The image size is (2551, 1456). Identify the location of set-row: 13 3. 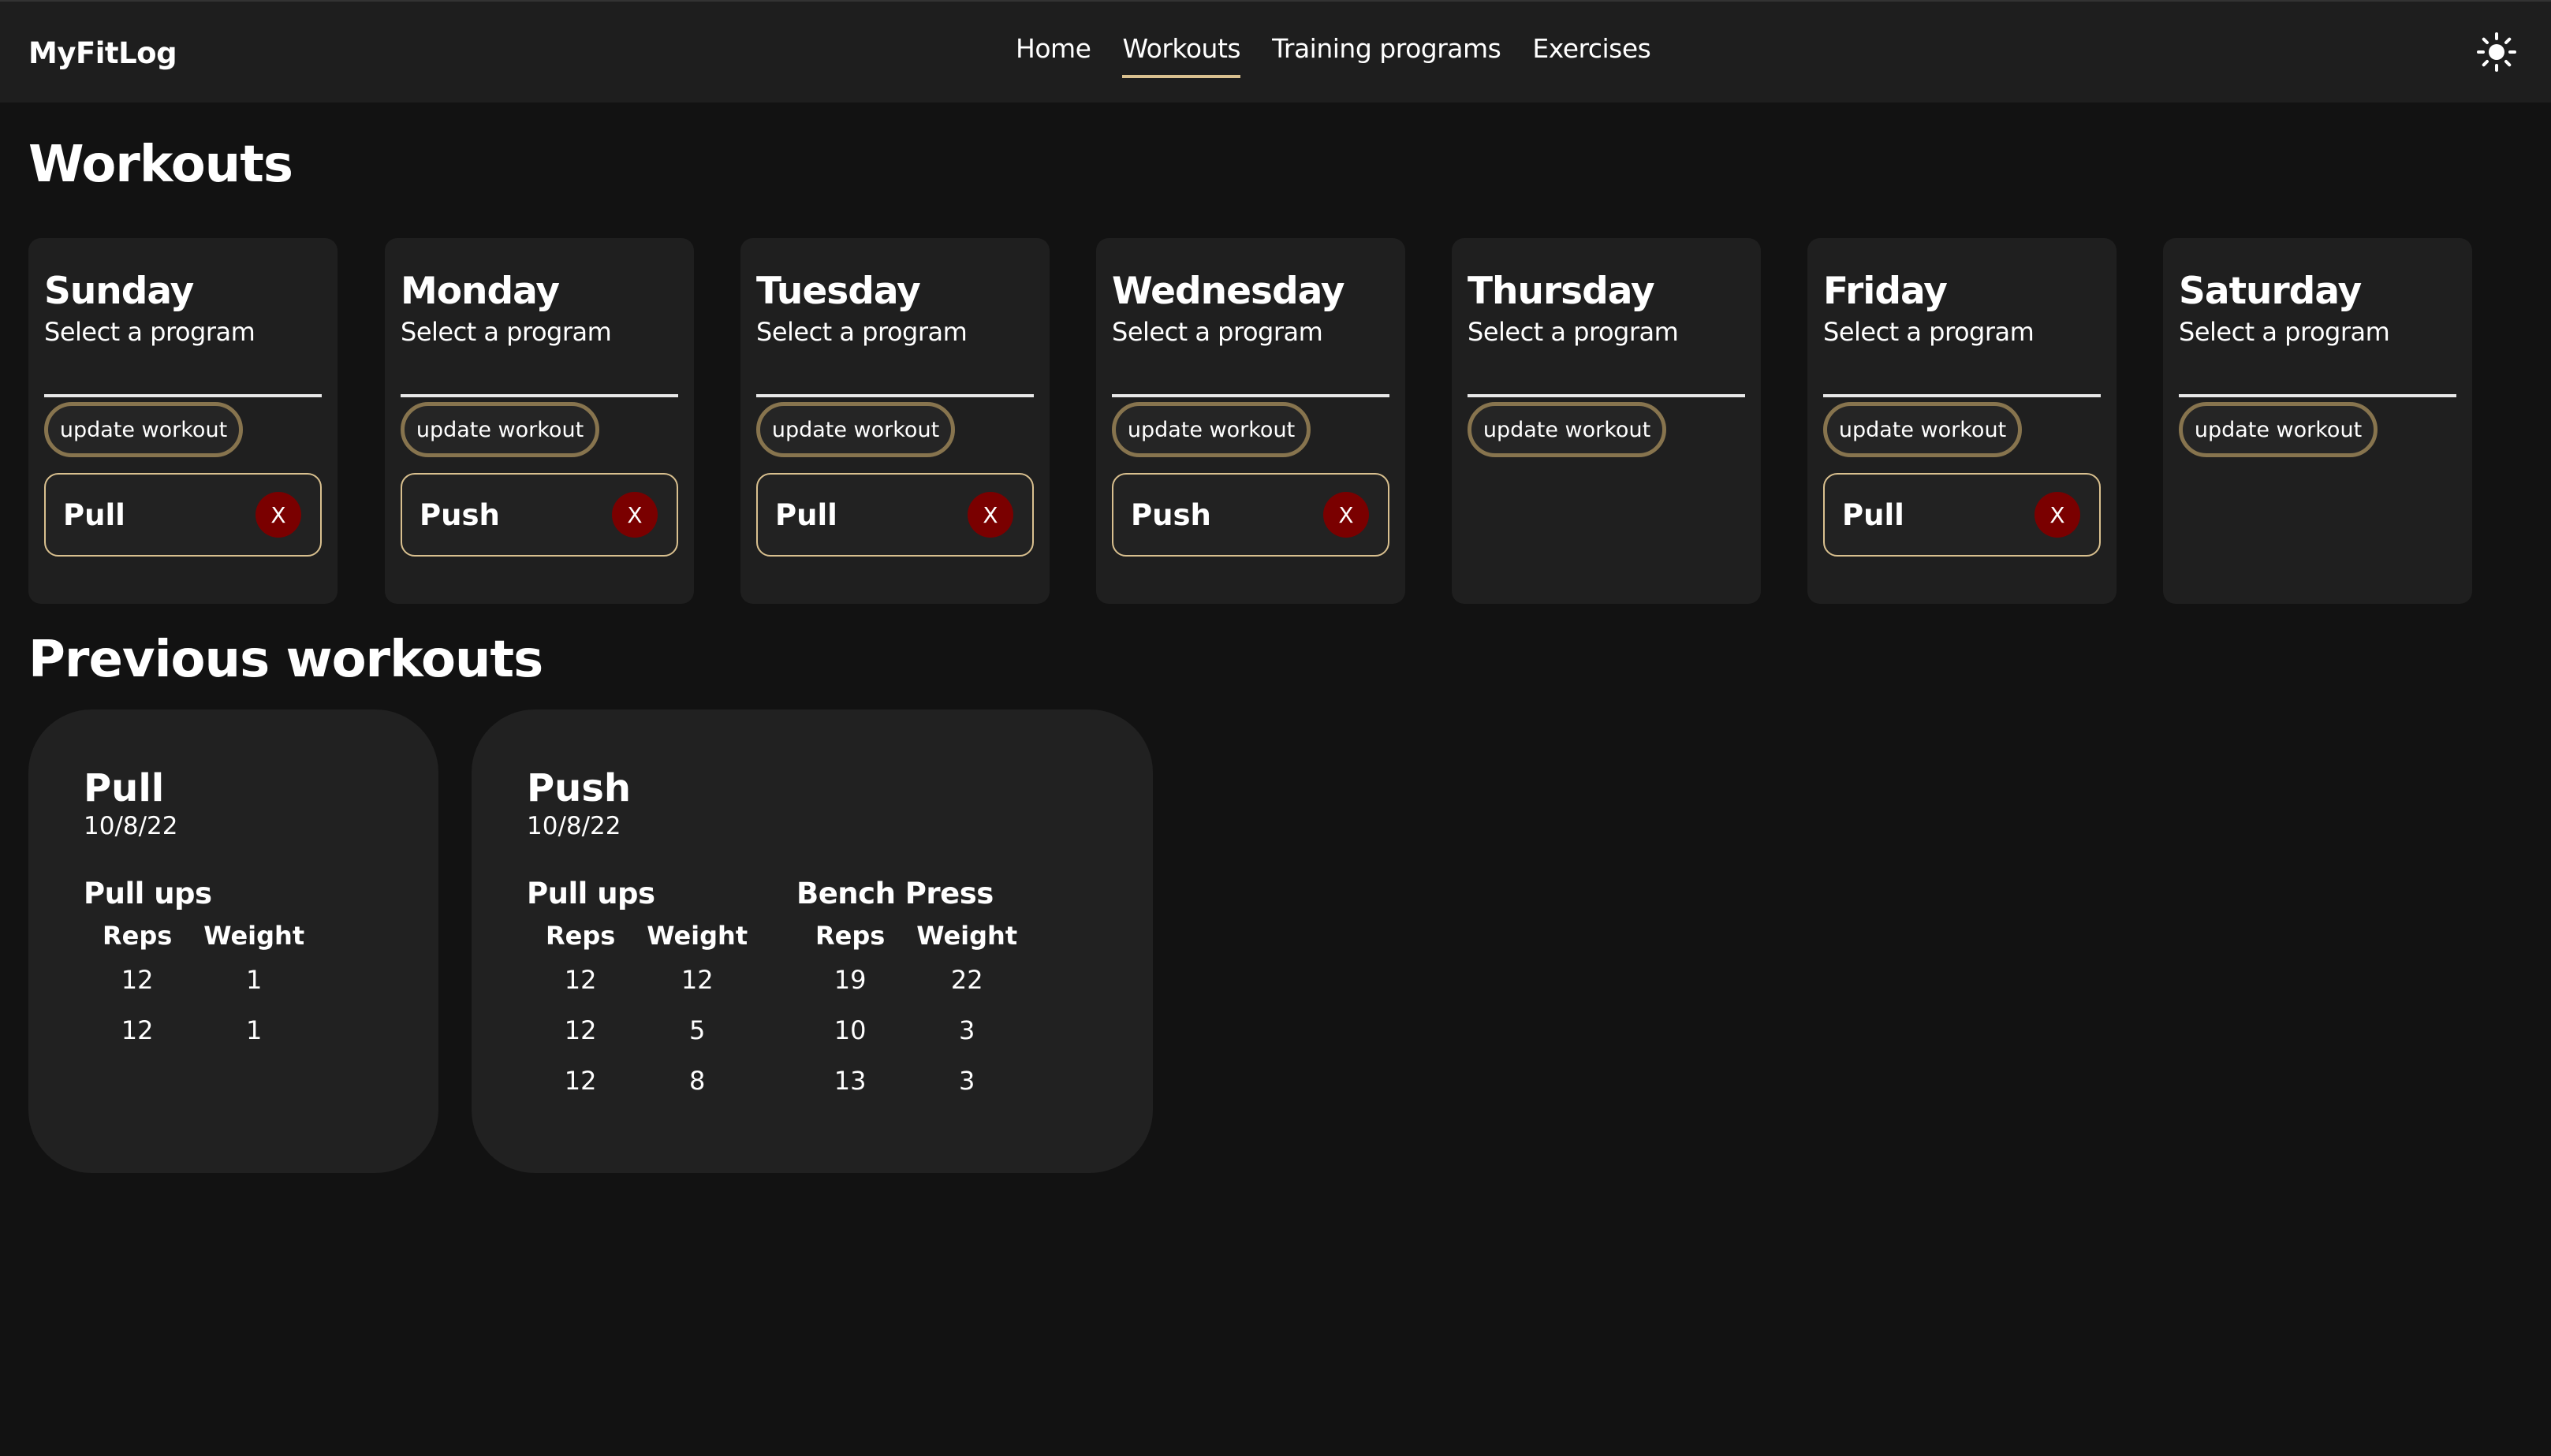
(916, 1081).